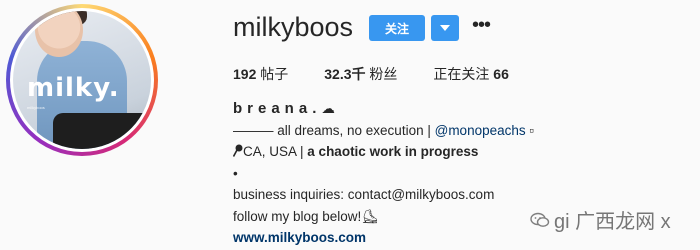 This screenshot has width=700, height=250. Describe the element at coordinates (481, 25) in the screenshot. I see `ellipsis-icon: •••` at that location.